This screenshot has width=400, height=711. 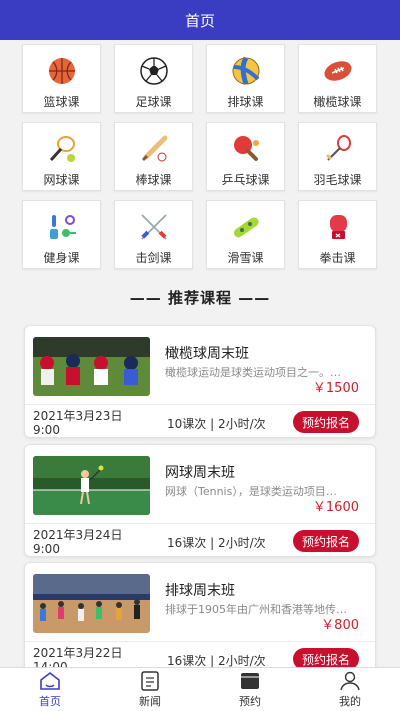 I want to click on home-icon, so click(x=50, y=680).